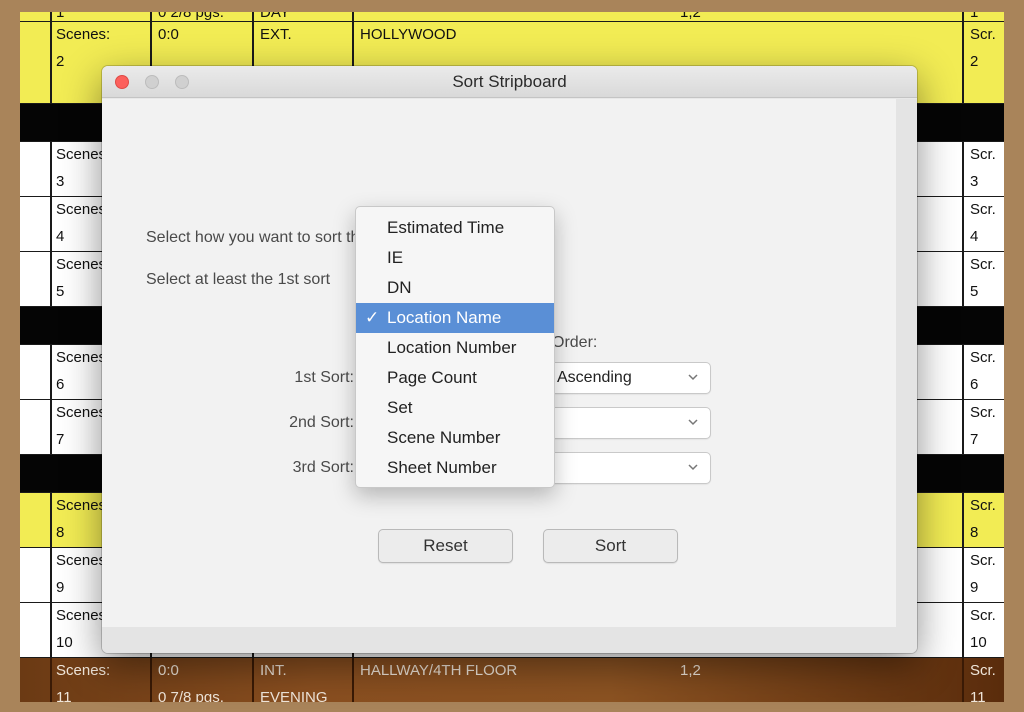 The height and width of the screenshot is (712, 1024). Describe the element at coordinates (408, 34) in the screenshot. I see `strip-cell: HOLLYWOOD` at that location.